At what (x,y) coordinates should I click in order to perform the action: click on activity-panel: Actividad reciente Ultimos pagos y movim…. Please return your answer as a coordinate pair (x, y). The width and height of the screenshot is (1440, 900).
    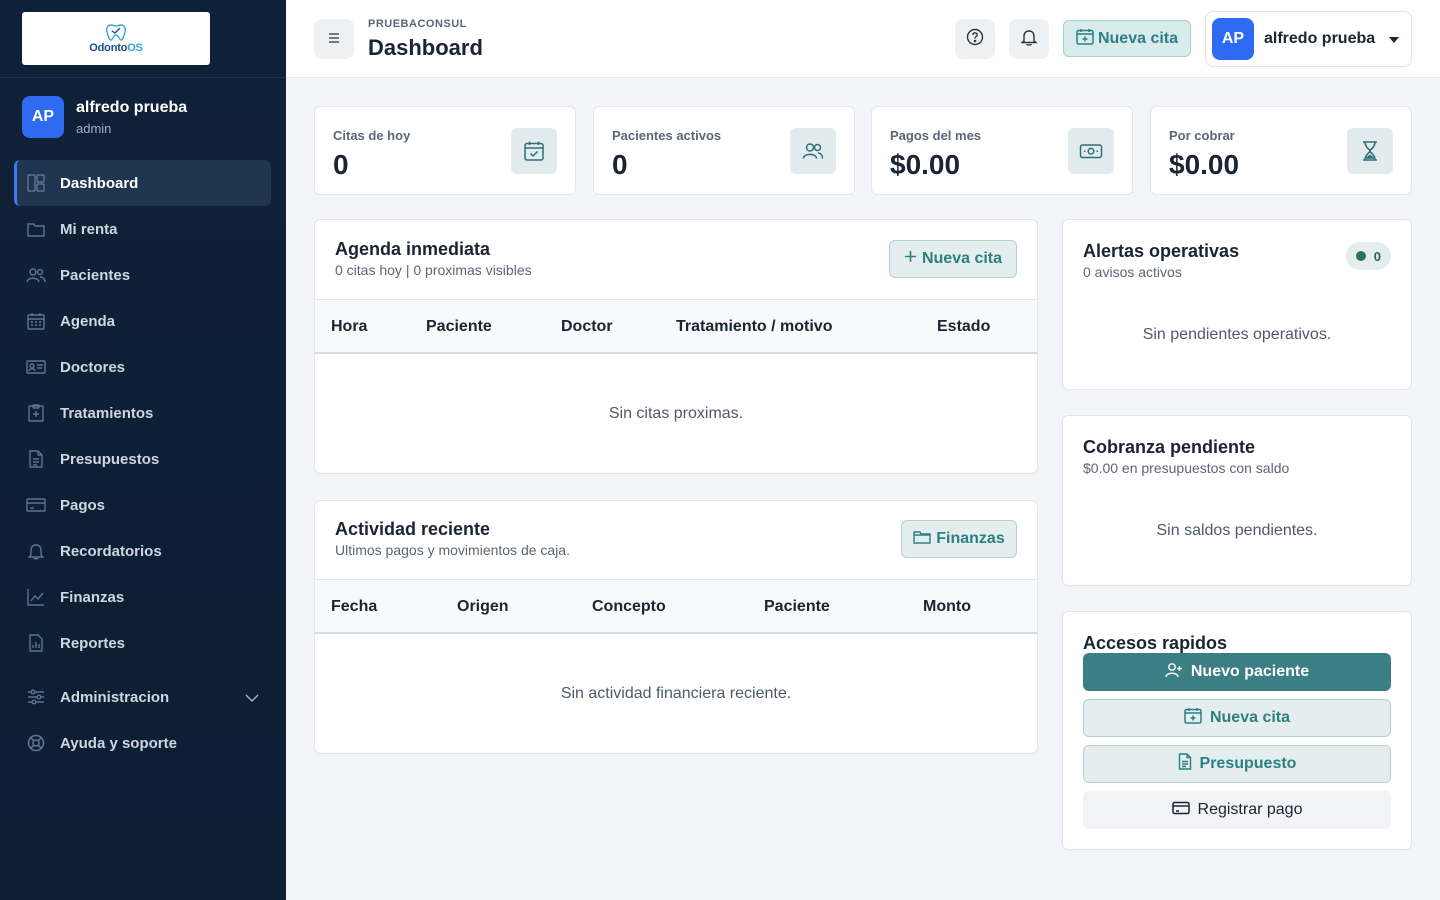
    Looking at the image, I should click on (676, 627).